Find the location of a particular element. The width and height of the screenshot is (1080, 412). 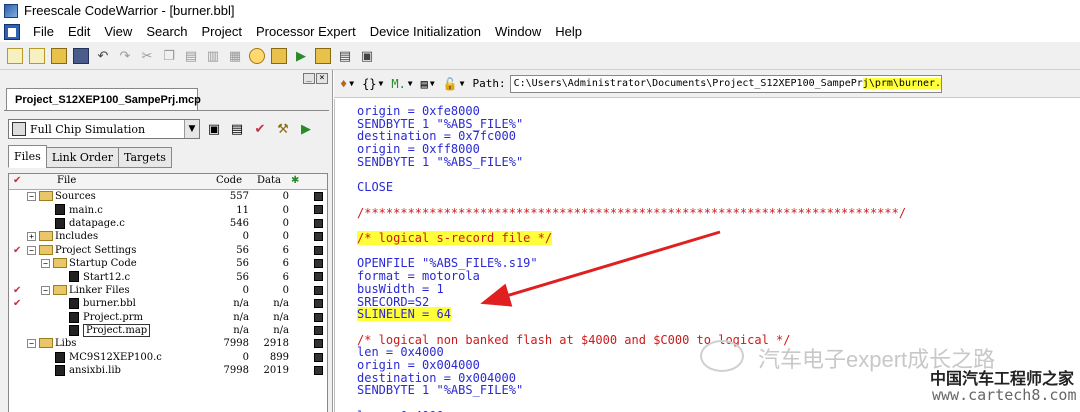

indent-icon: ▦ is located at coordinates (235, 56).